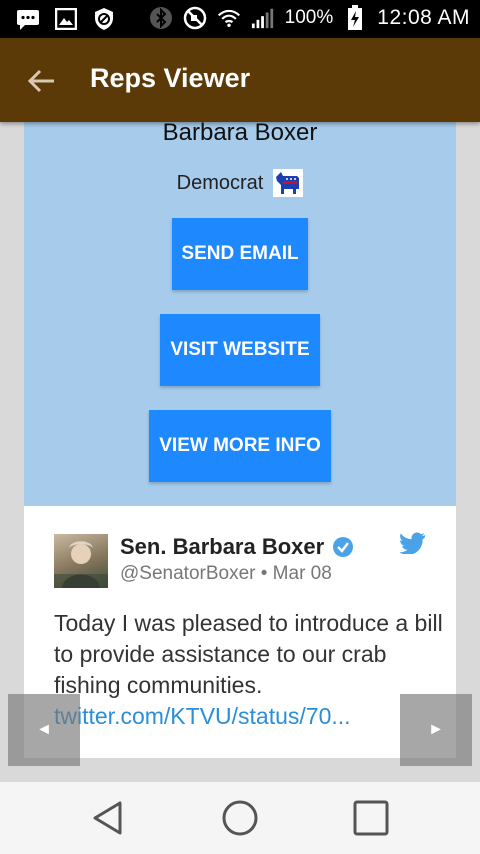  What do you see at coordinates (343, 547) in the screenshot?
I see `verified-badge-icon` at bounding box center [343, 547].